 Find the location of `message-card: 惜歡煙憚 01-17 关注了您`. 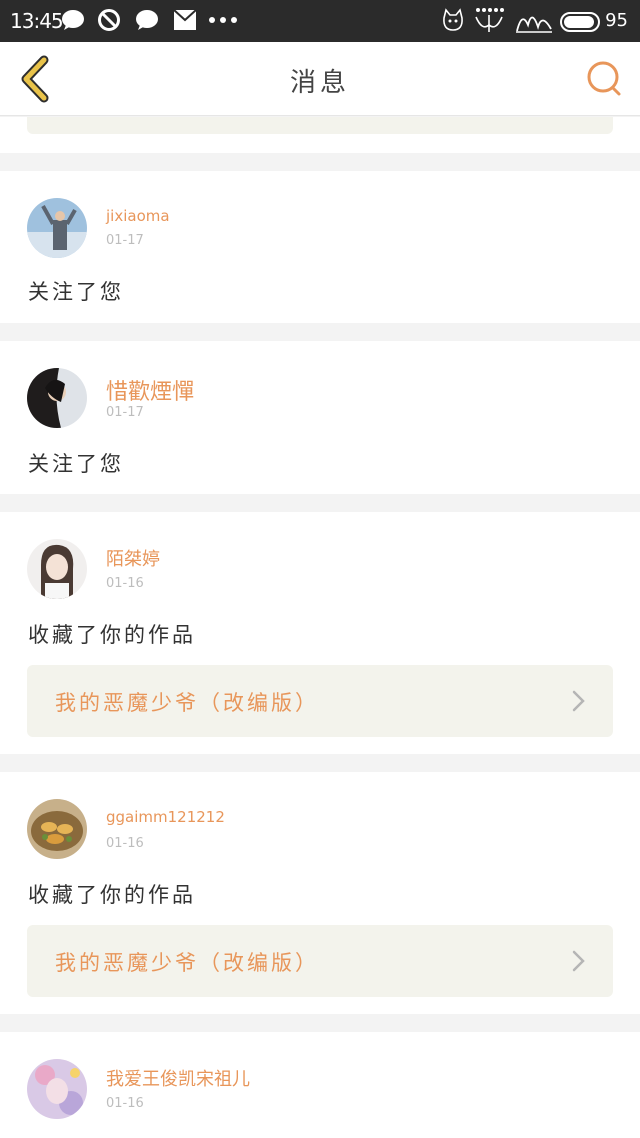

message-card: 惜歡煙憚 01-17 关注了您 is located at coordinates (320, 417).